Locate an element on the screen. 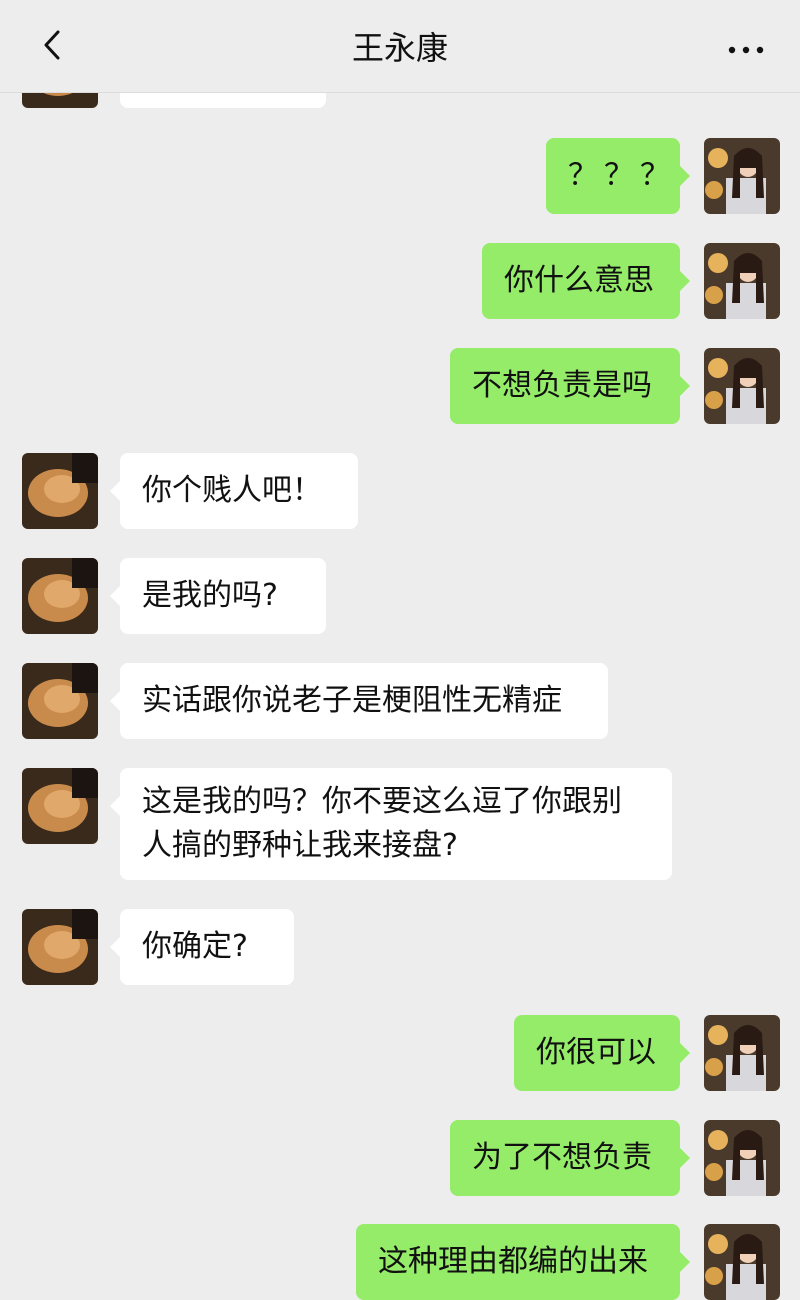  message-bubble-incoming: 是我的吗? is located at coordinates (218, 596).